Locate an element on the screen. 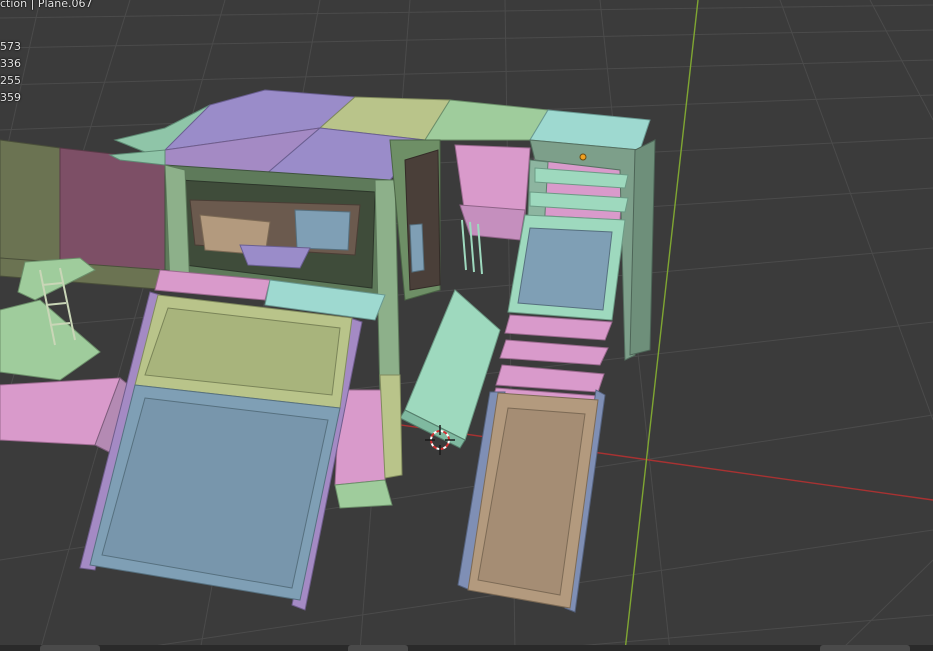 Image resolution: width=933 pixels, height=651 pixels. statistics-overlay: 573 336 255 359 is located at coordinates (10, 74).